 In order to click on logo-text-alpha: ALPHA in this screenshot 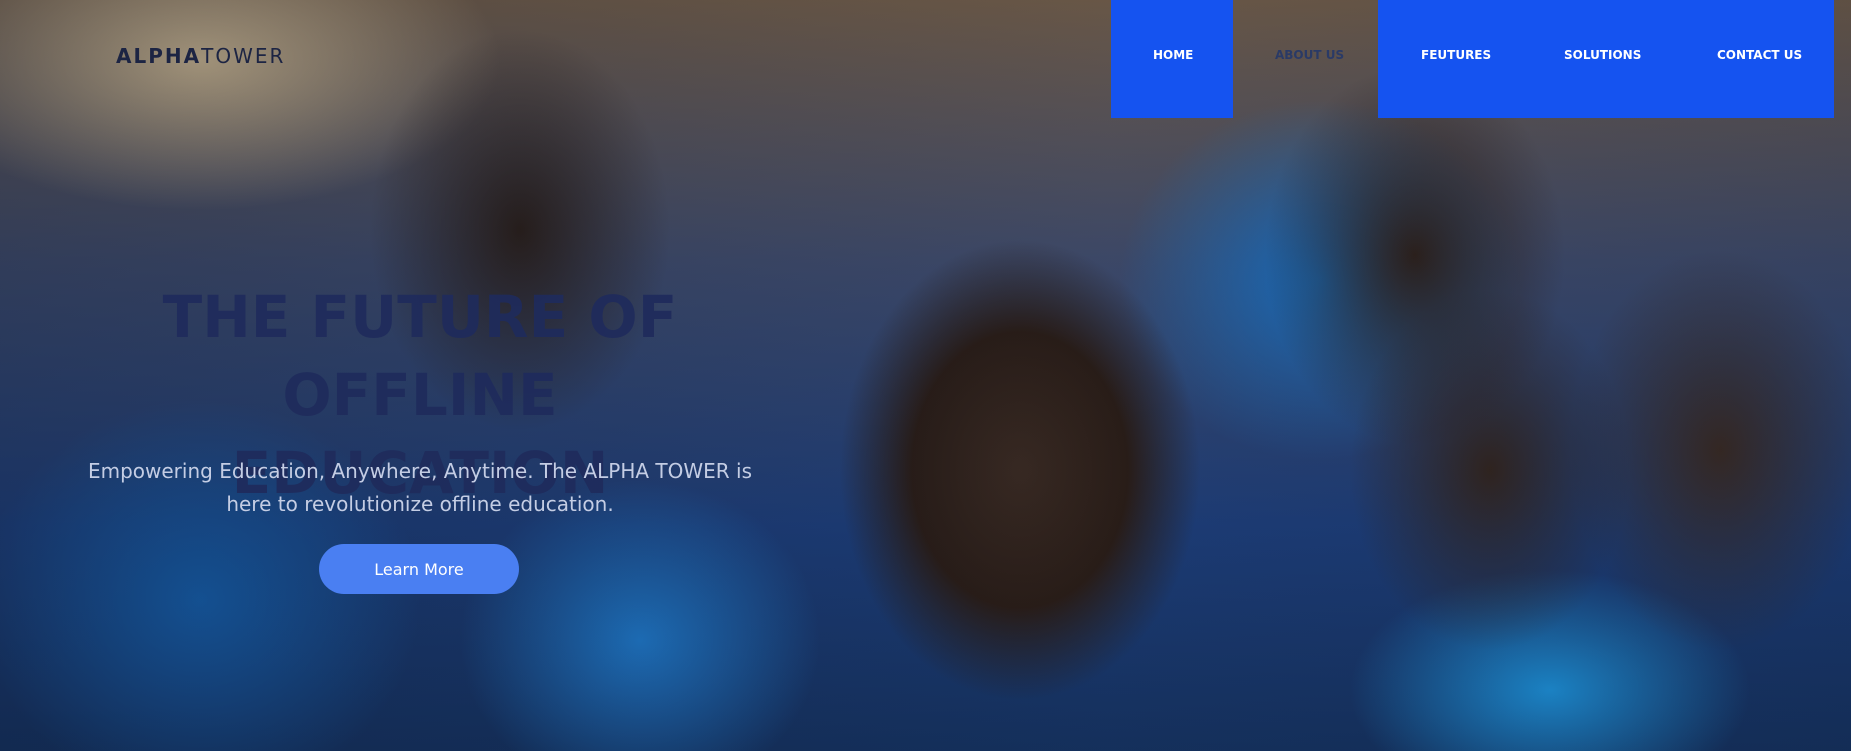, I will do `click(159, 56)`.